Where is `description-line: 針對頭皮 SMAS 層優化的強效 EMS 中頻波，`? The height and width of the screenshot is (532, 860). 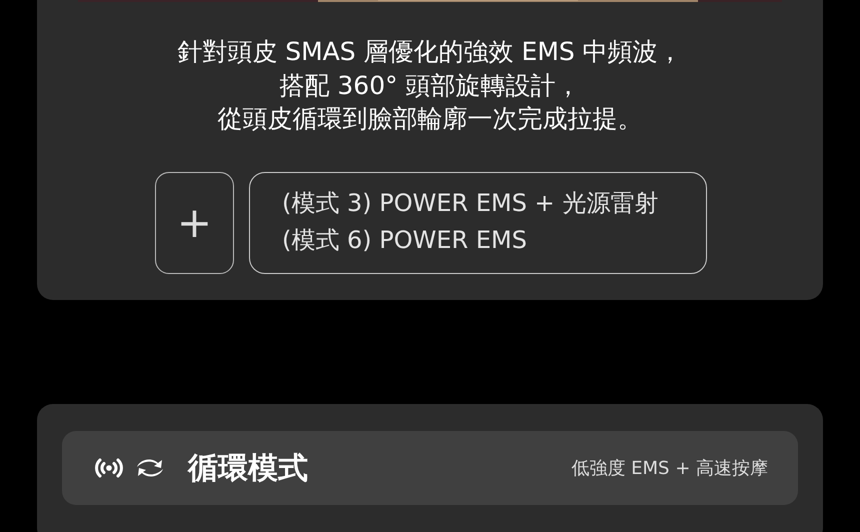 description-line: 針對頭皮 SMAS 層優化的強效 EMS 中頻波， is located at coordinates (430, 52).